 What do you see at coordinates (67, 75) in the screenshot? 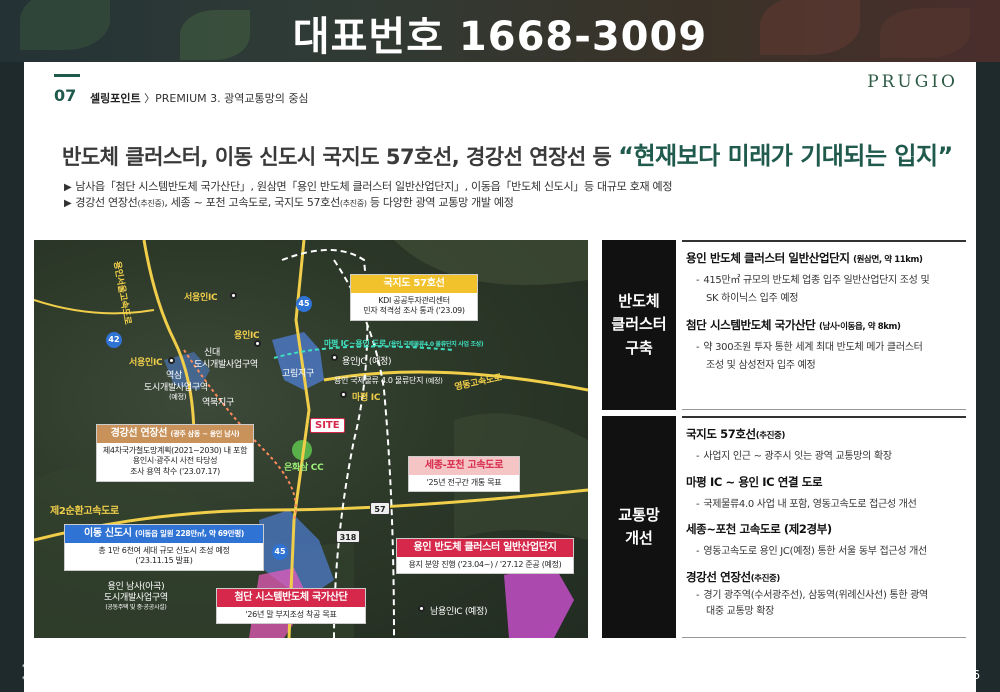
I see `section-accent-line` at bounding box center [67, 75].